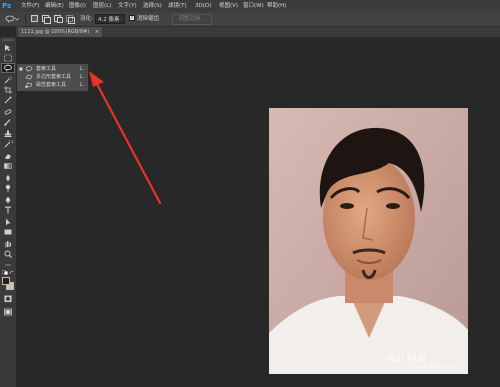 The height and width of the screenshot is (387, 500). I want to click on rectangle-tool-icon, so click(8, 232).